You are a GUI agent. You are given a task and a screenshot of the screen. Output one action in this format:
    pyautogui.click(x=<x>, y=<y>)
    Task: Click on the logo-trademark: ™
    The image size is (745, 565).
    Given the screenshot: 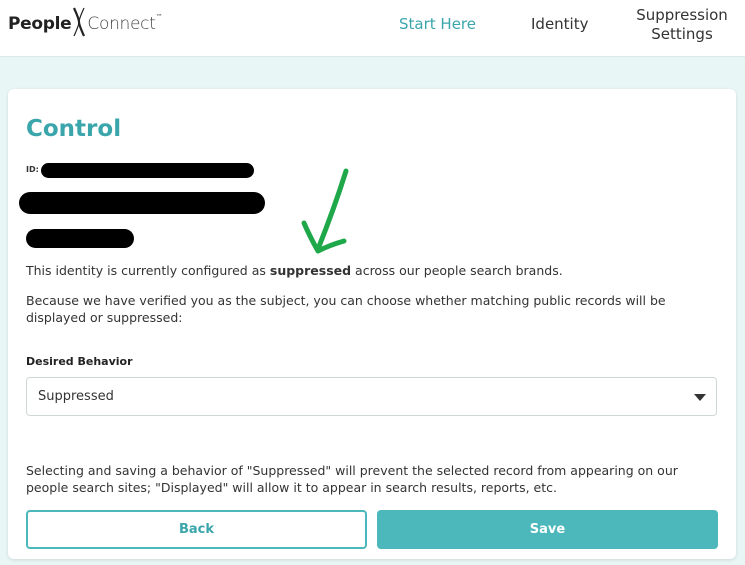 What is the action you would take?
    pyautogui.click(x=159, y=17)
    